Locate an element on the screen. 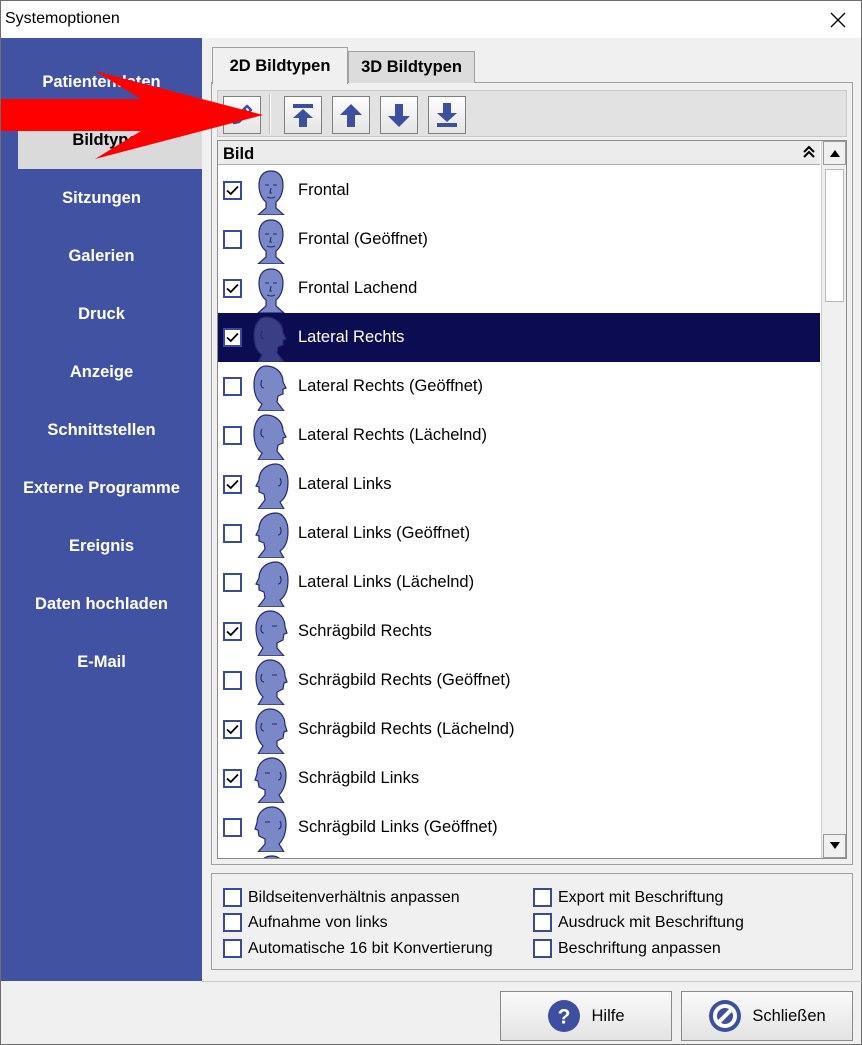 Image resolution: width=862 pixels, height=1045 pixels. move-down-button is located at coordinates (399, 115).